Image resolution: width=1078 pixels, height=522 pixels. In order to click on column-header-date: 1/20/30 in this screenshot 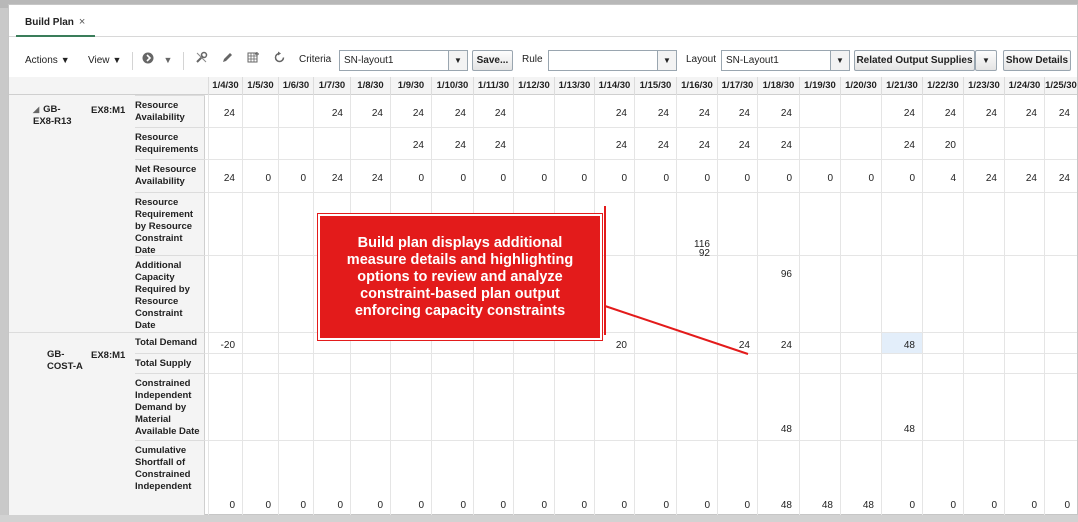, I will do `click(860, 86)`.